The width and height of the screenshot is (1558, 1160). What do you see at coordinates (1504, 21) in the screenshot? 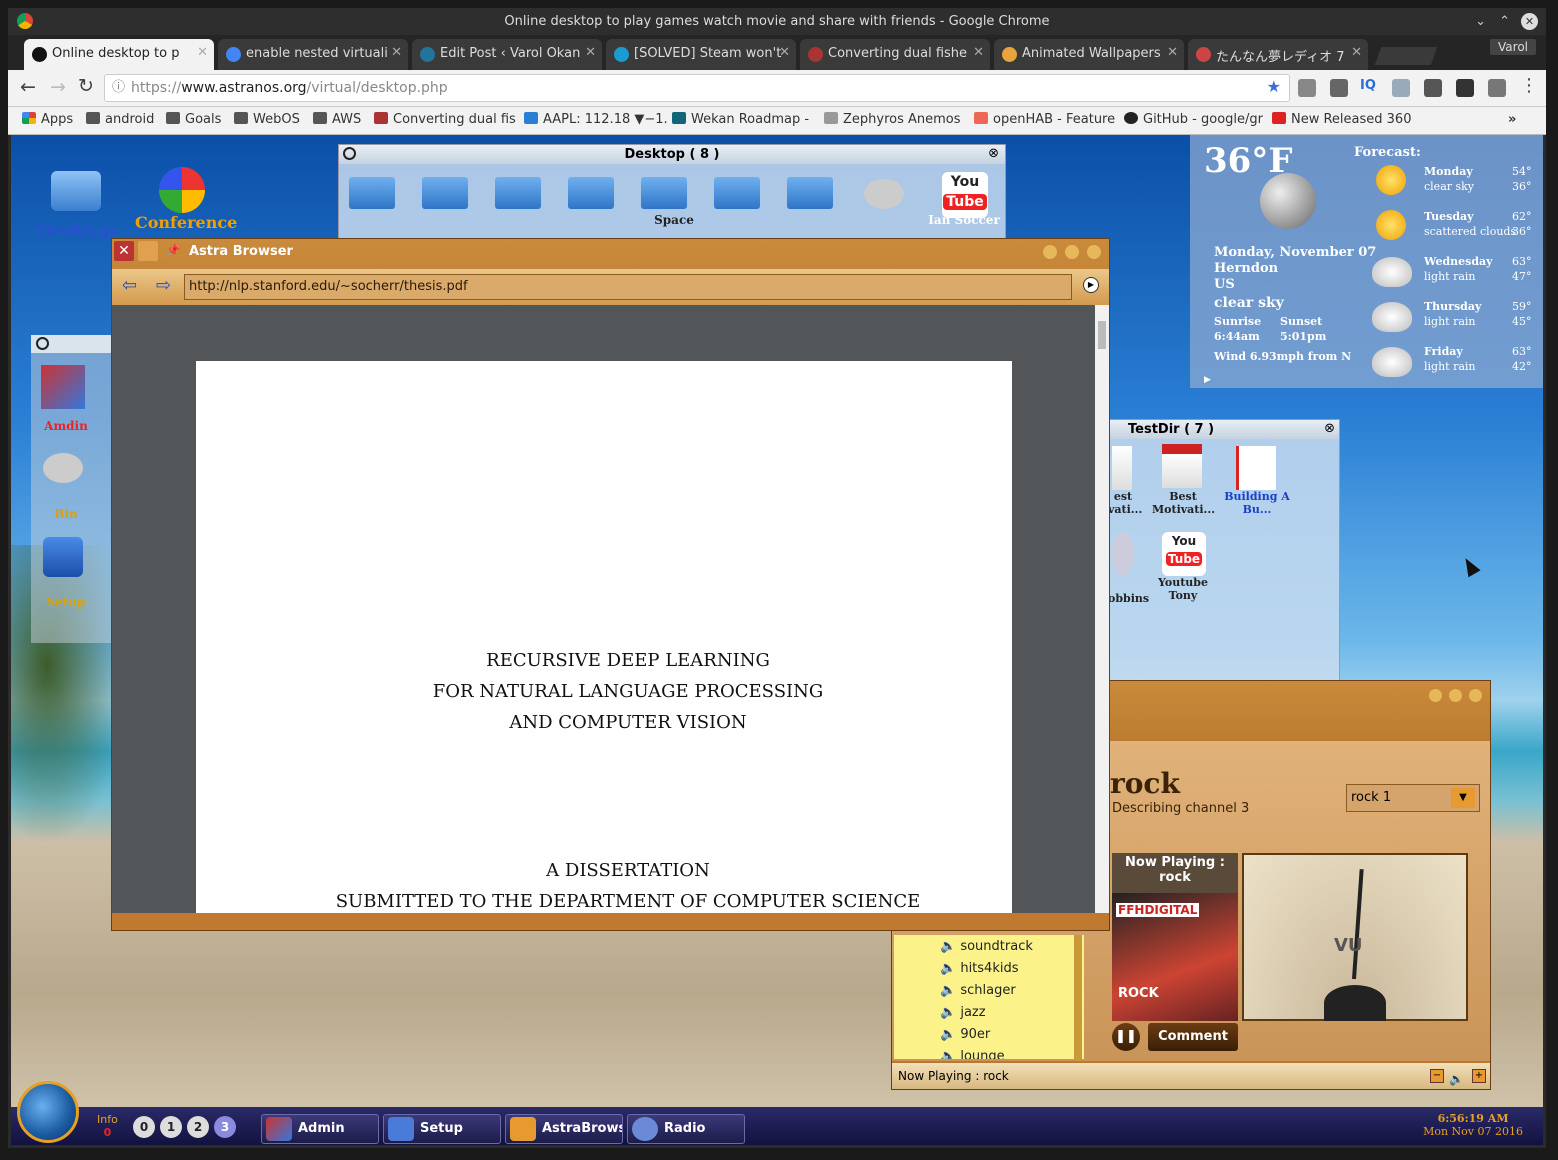
I see `maximize-icon: ⌃` at bounding box center [1504, 21].